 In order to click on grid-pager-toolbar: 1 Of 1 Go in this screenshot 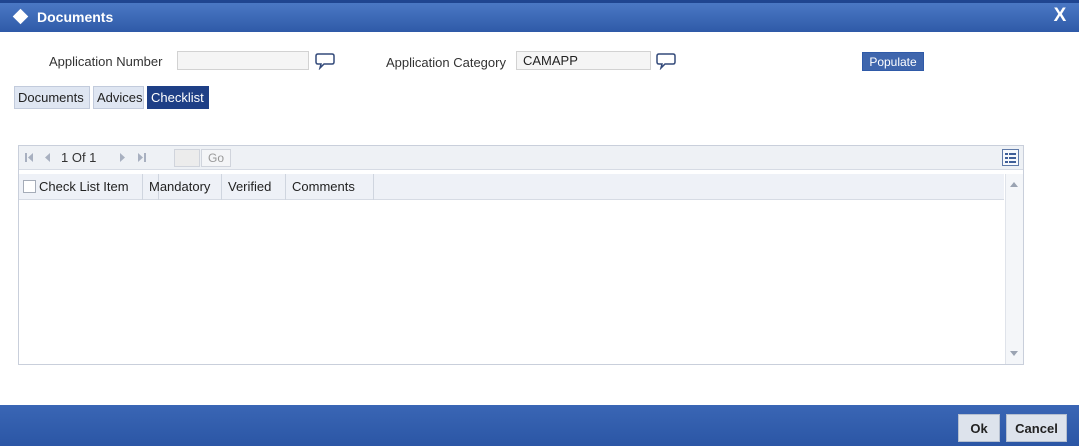, I will do `click(521, 158)`.